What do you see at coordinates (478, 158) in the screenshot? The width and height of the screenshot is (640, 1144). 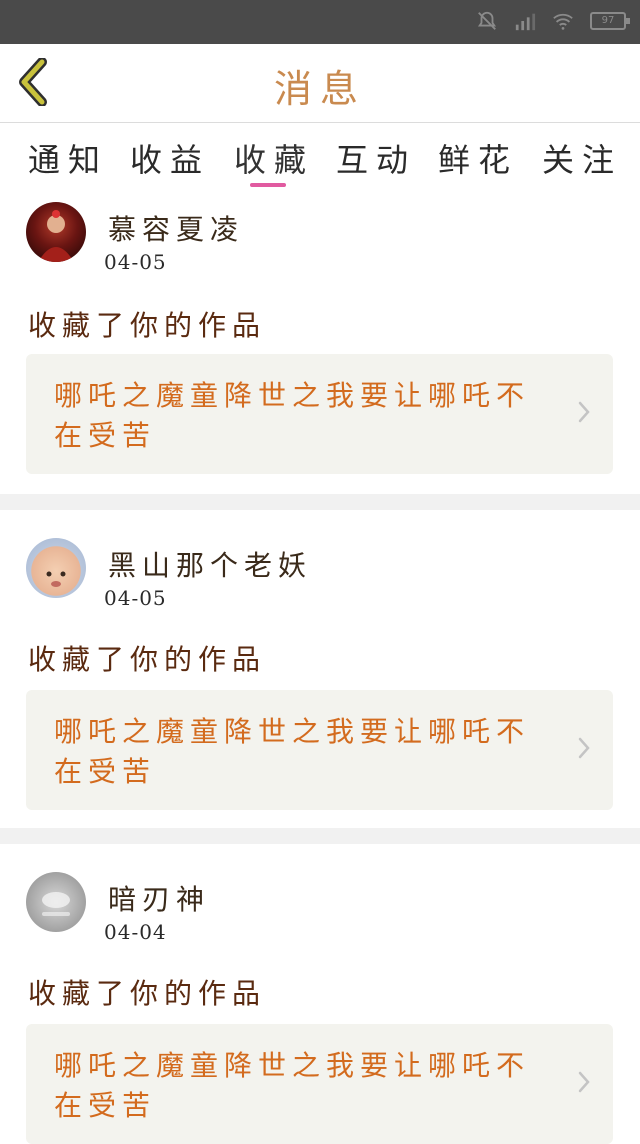 I see `tab-flowers: 鲜花` at bounding box center [478, 158].